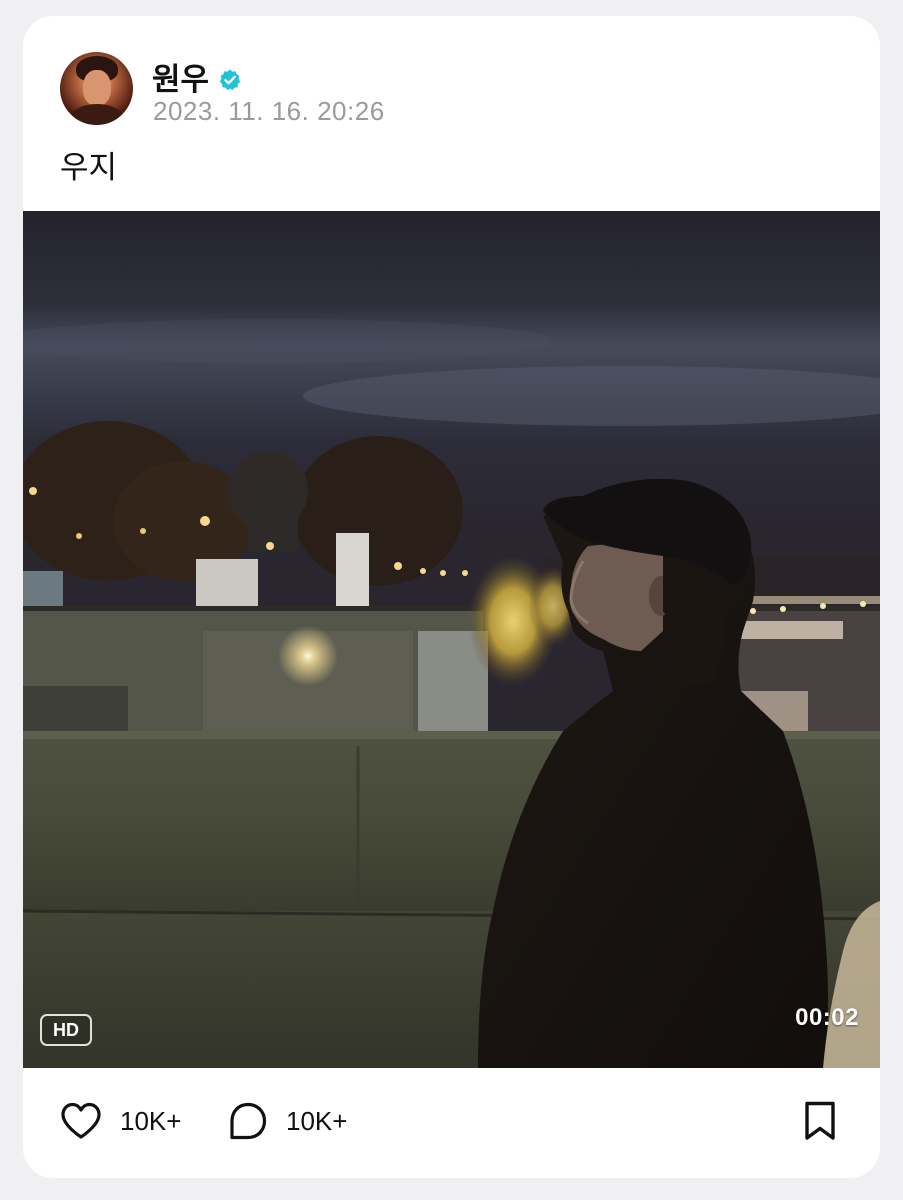  What do you see at coordinates (180, 80) in the screenshot?
I see `author-name: 원우` at bounding box center [180, 80].